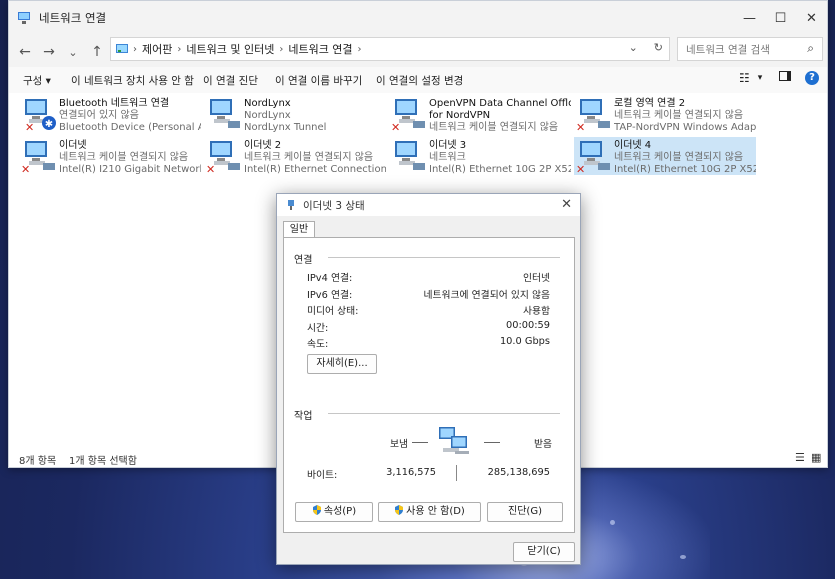 This screenshot has width=835, height=579. What do you see at coordinates (528, 325) in the screenshot?
I see `duration-value: 00:00:59` at bounding box center [528, 325].